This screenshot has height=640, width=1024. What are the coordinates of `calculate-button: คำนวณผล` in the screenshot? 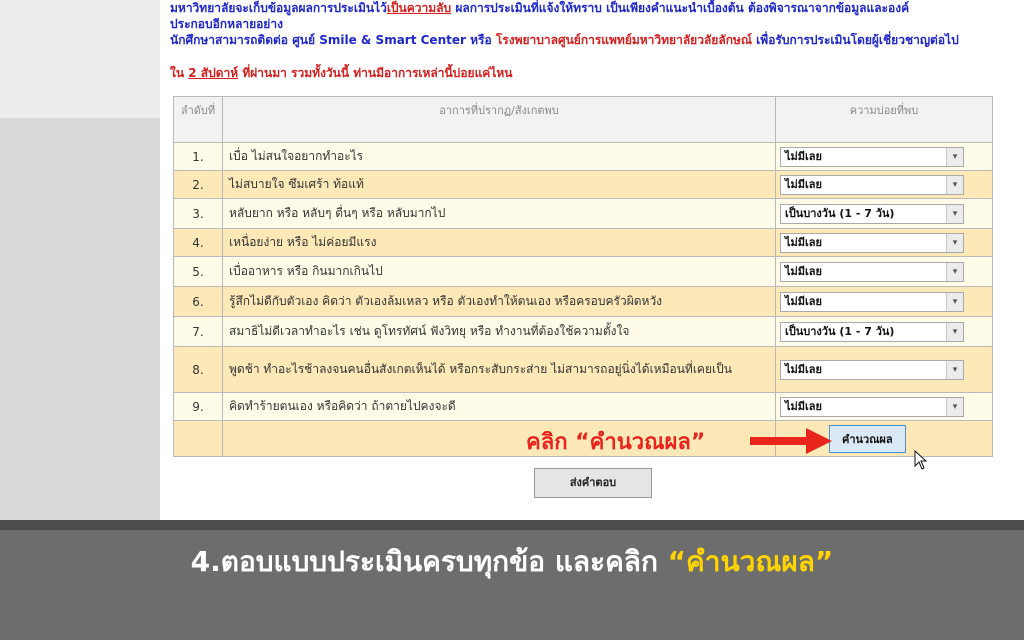 It's located at (867, 438).